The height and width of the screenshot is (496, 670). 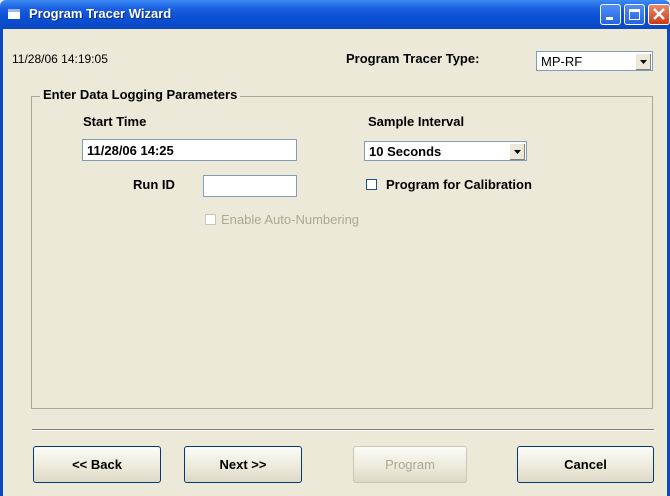 I want to click on close-button, so click(x=659, y=14).